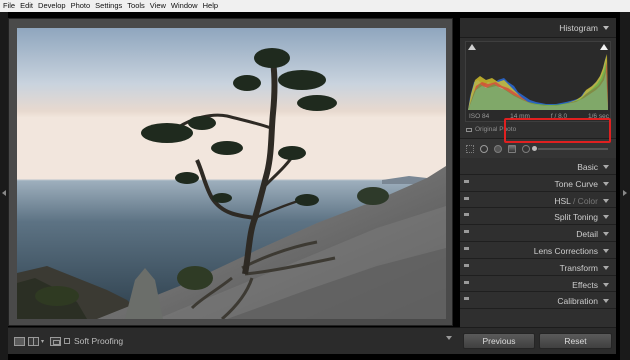 The image size is (630, 360). What do you see at coordinates (33, 341) in the screenshot?
I see `before-after-split-button` at bounding box center [33, 341].